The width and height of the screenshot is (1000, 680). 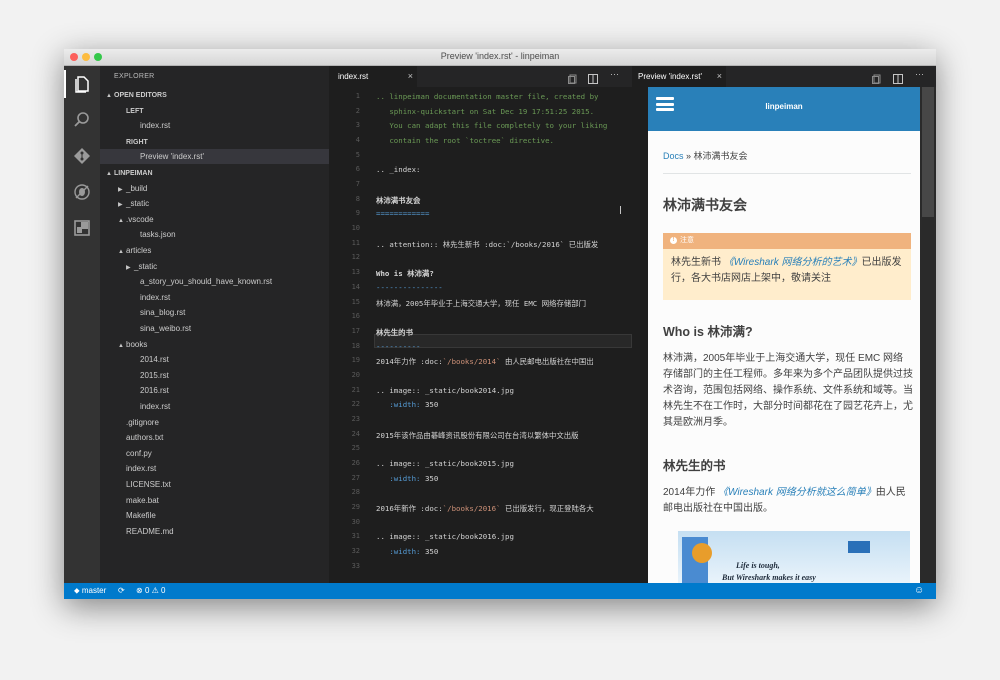 I want to click on sidebar-item: make.bat, so click(x=214, y=500).